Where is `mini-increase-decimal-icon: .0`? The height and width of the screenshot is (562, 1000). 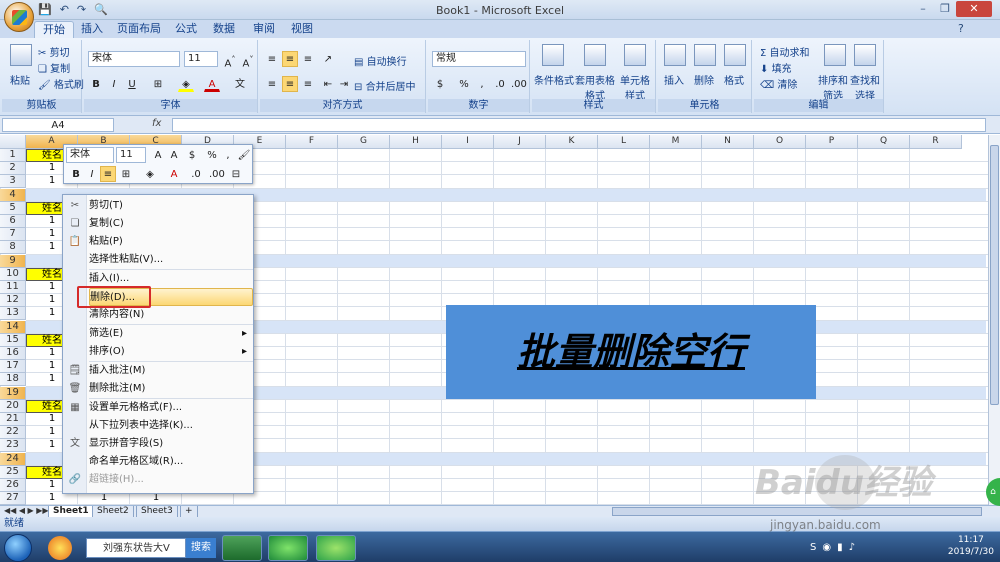 mini-increase-decimal-icon: .0 is located at coordinates (196, 174).